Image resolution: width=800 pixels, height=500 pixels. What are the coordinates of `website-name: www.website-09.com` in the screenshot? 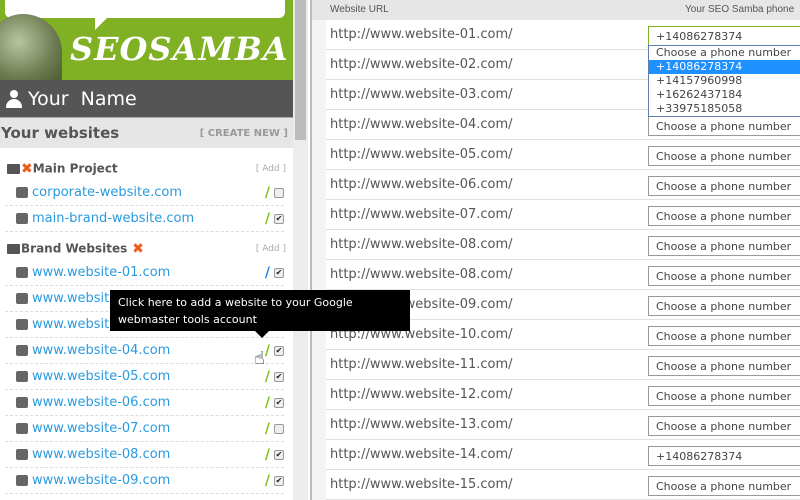 It's located at (101, 480).